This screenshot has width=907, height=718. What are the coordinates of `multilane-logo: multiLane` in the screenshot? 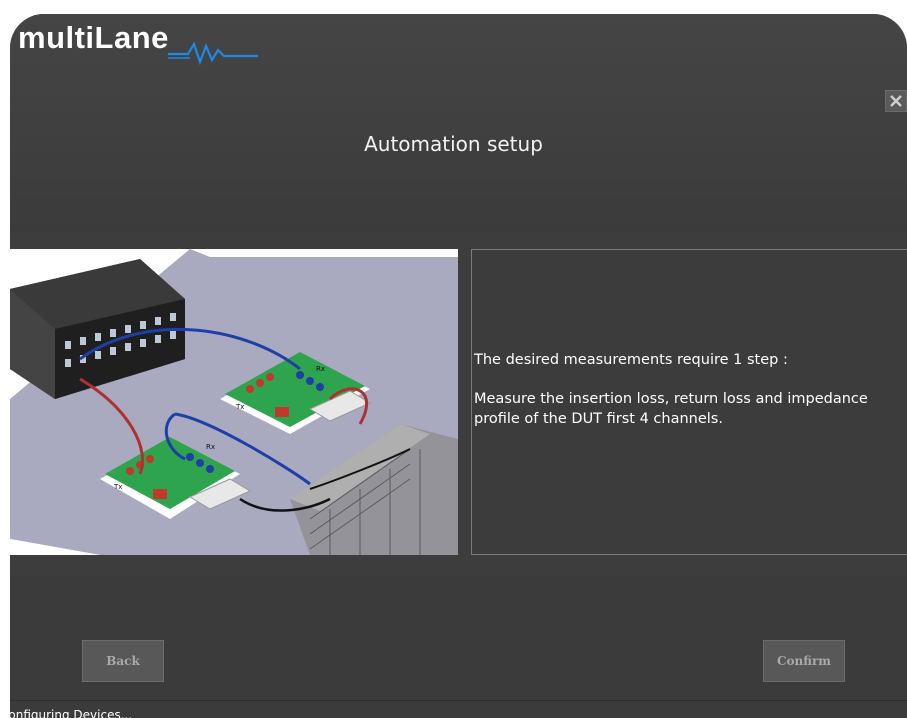 It's located at (148, 46).